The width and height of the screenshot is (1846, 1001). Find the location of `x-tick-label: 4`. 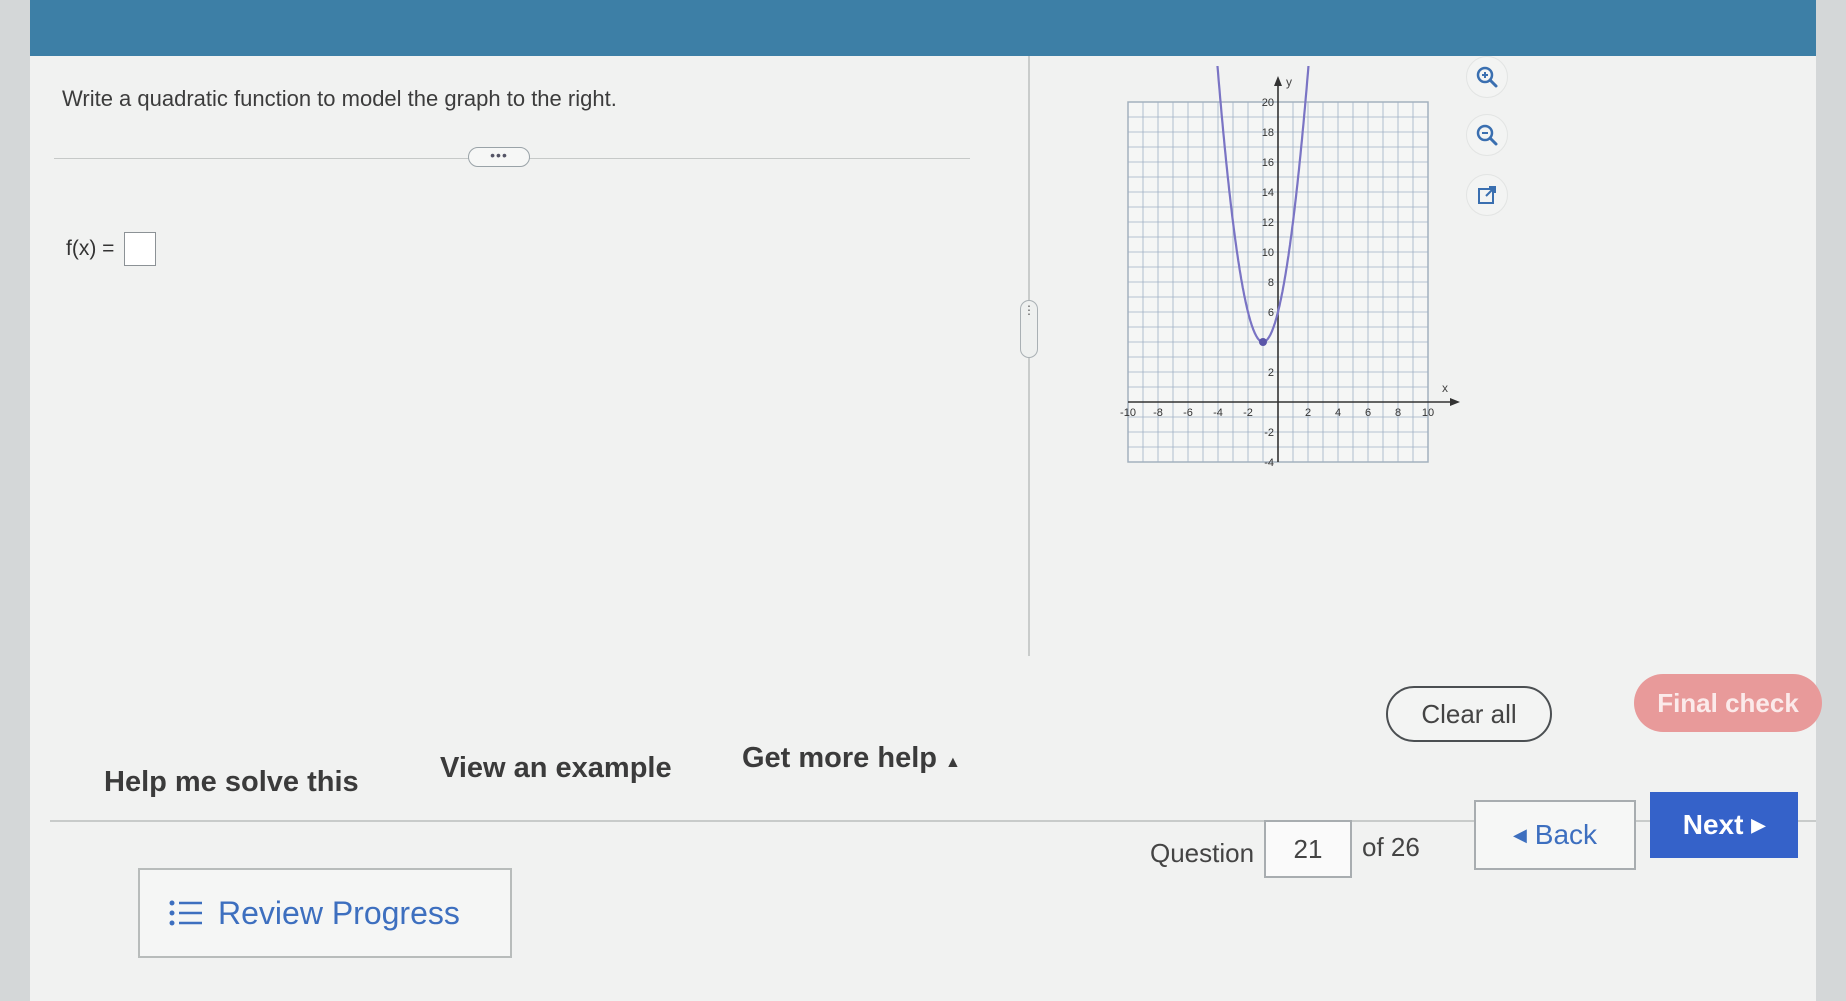

x-tick-label: 4 is located at coordinates (1338, 413).